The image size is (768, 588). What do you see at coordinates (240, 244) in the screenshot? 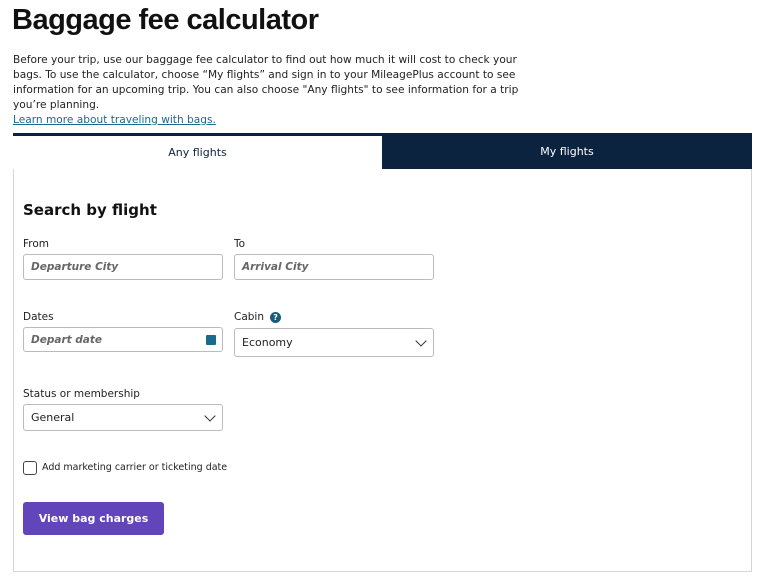
I see `to-label: To` at bounding box center [240, 244].